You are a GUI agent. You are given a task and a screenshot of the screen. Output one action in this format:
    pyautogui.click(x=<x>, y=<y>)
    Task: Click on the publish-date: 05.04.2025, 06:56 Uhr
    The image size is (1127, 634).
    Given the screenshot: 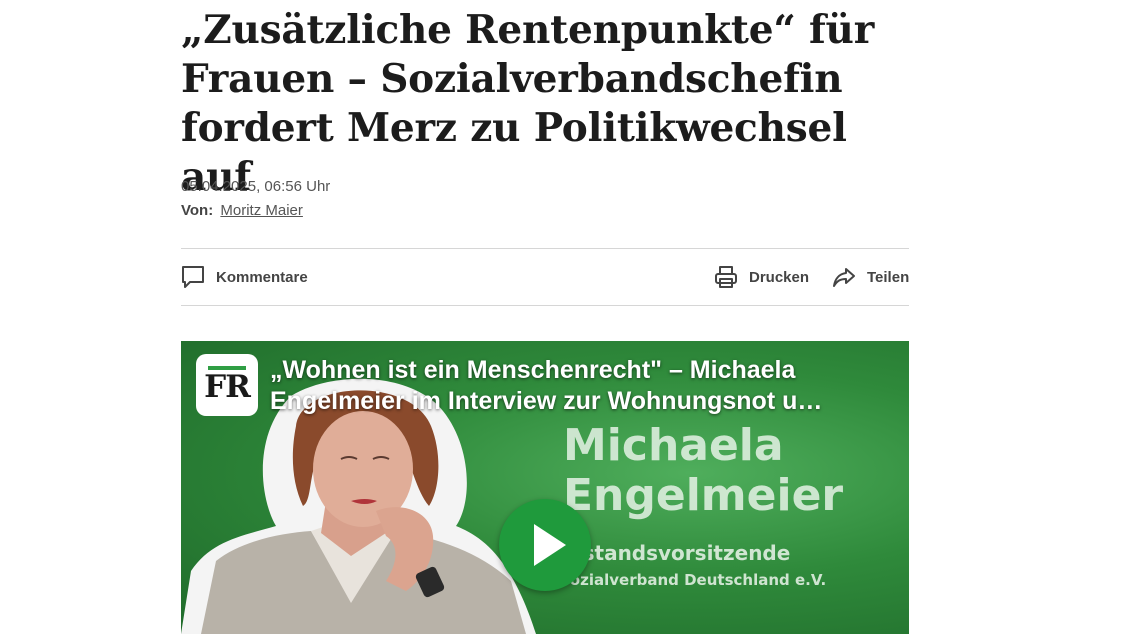 What is the action you would take?
    pyautogui.click(x=256, y=186)
    